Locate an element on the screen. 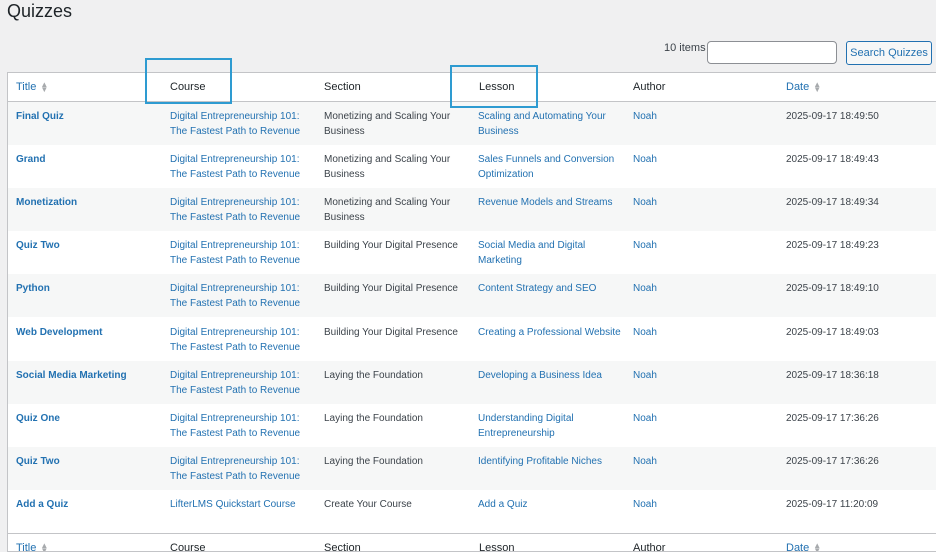 This screenshot has width=936, height=552. column-footer-date-label: Date is located at coordinates (798, 547).